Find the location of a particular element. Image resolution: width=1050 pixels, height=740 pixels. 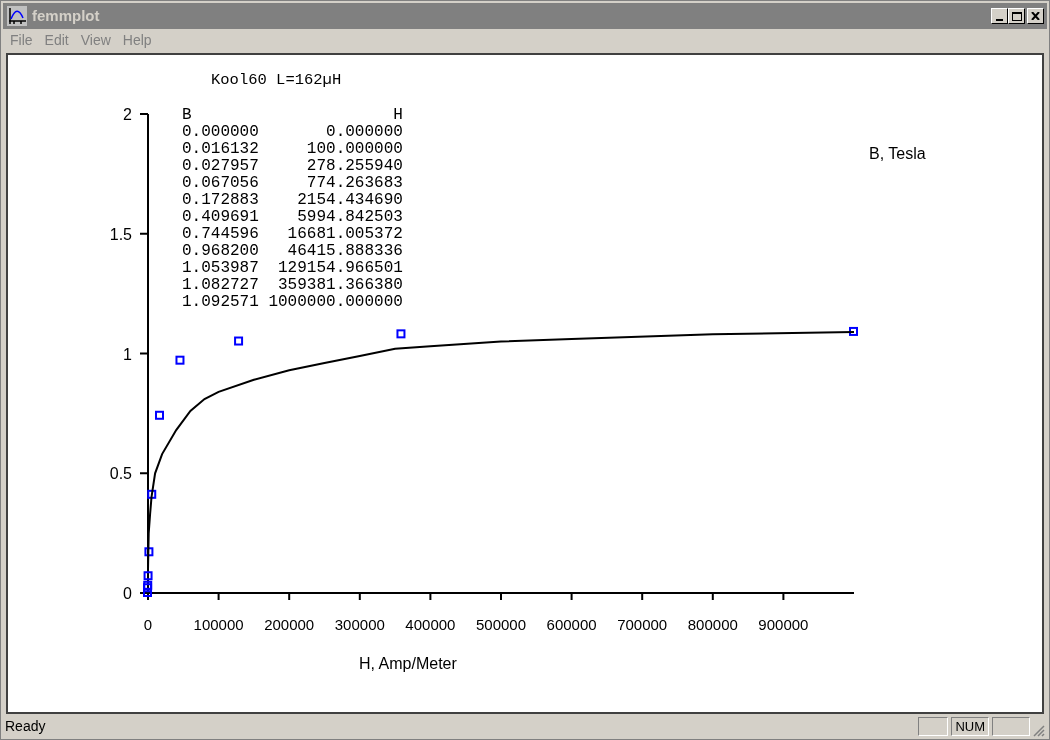

close-button is located at coordinates (1035, 16).